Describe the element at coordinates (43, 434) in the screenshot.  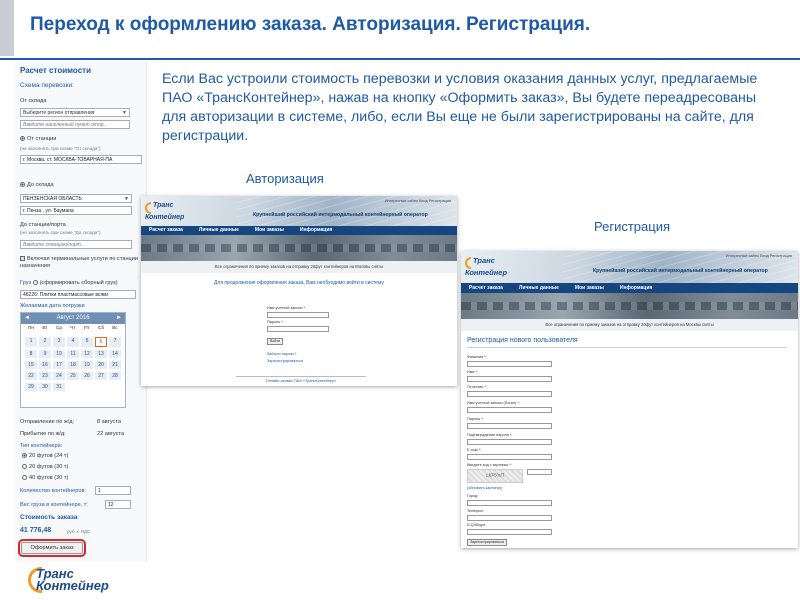
I see `arrival-label: Прибытие по ж/д:` at that location.